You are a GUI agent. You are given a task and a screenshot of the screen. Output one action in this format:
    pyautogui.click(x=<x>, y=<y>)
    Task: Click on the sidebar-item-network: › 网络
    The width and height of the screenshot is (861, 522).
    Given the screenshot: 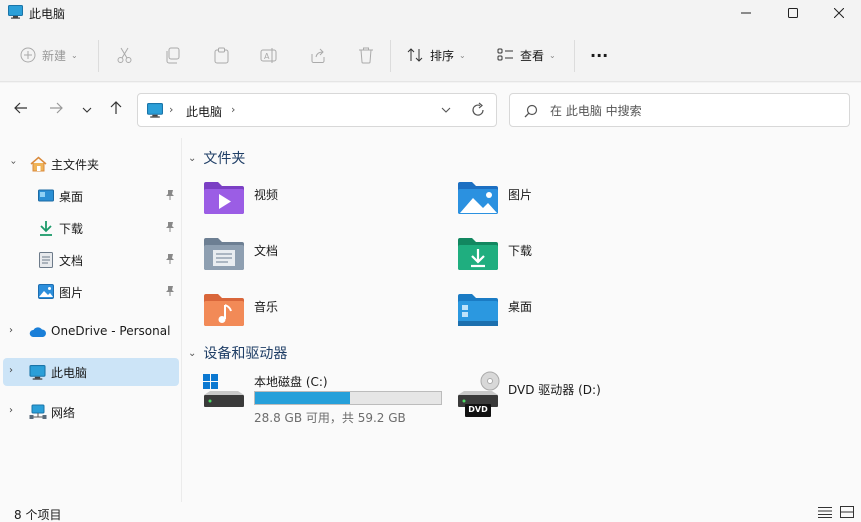 What is the action you would take?
    pyautogui.click(x=91, y=412)
    